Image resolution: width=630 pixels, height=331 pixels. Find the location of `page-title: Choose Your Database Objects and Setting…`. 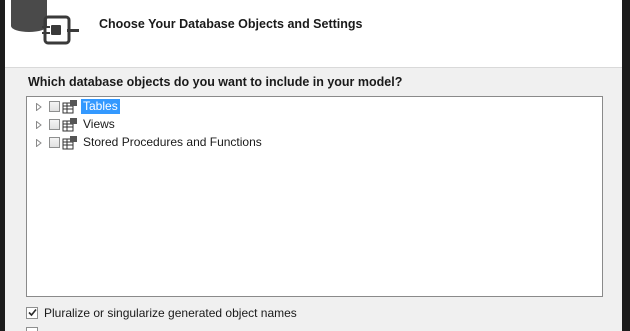

page-title: Choose Your Database Objects and Setting… is located at coordinates (231, 24).